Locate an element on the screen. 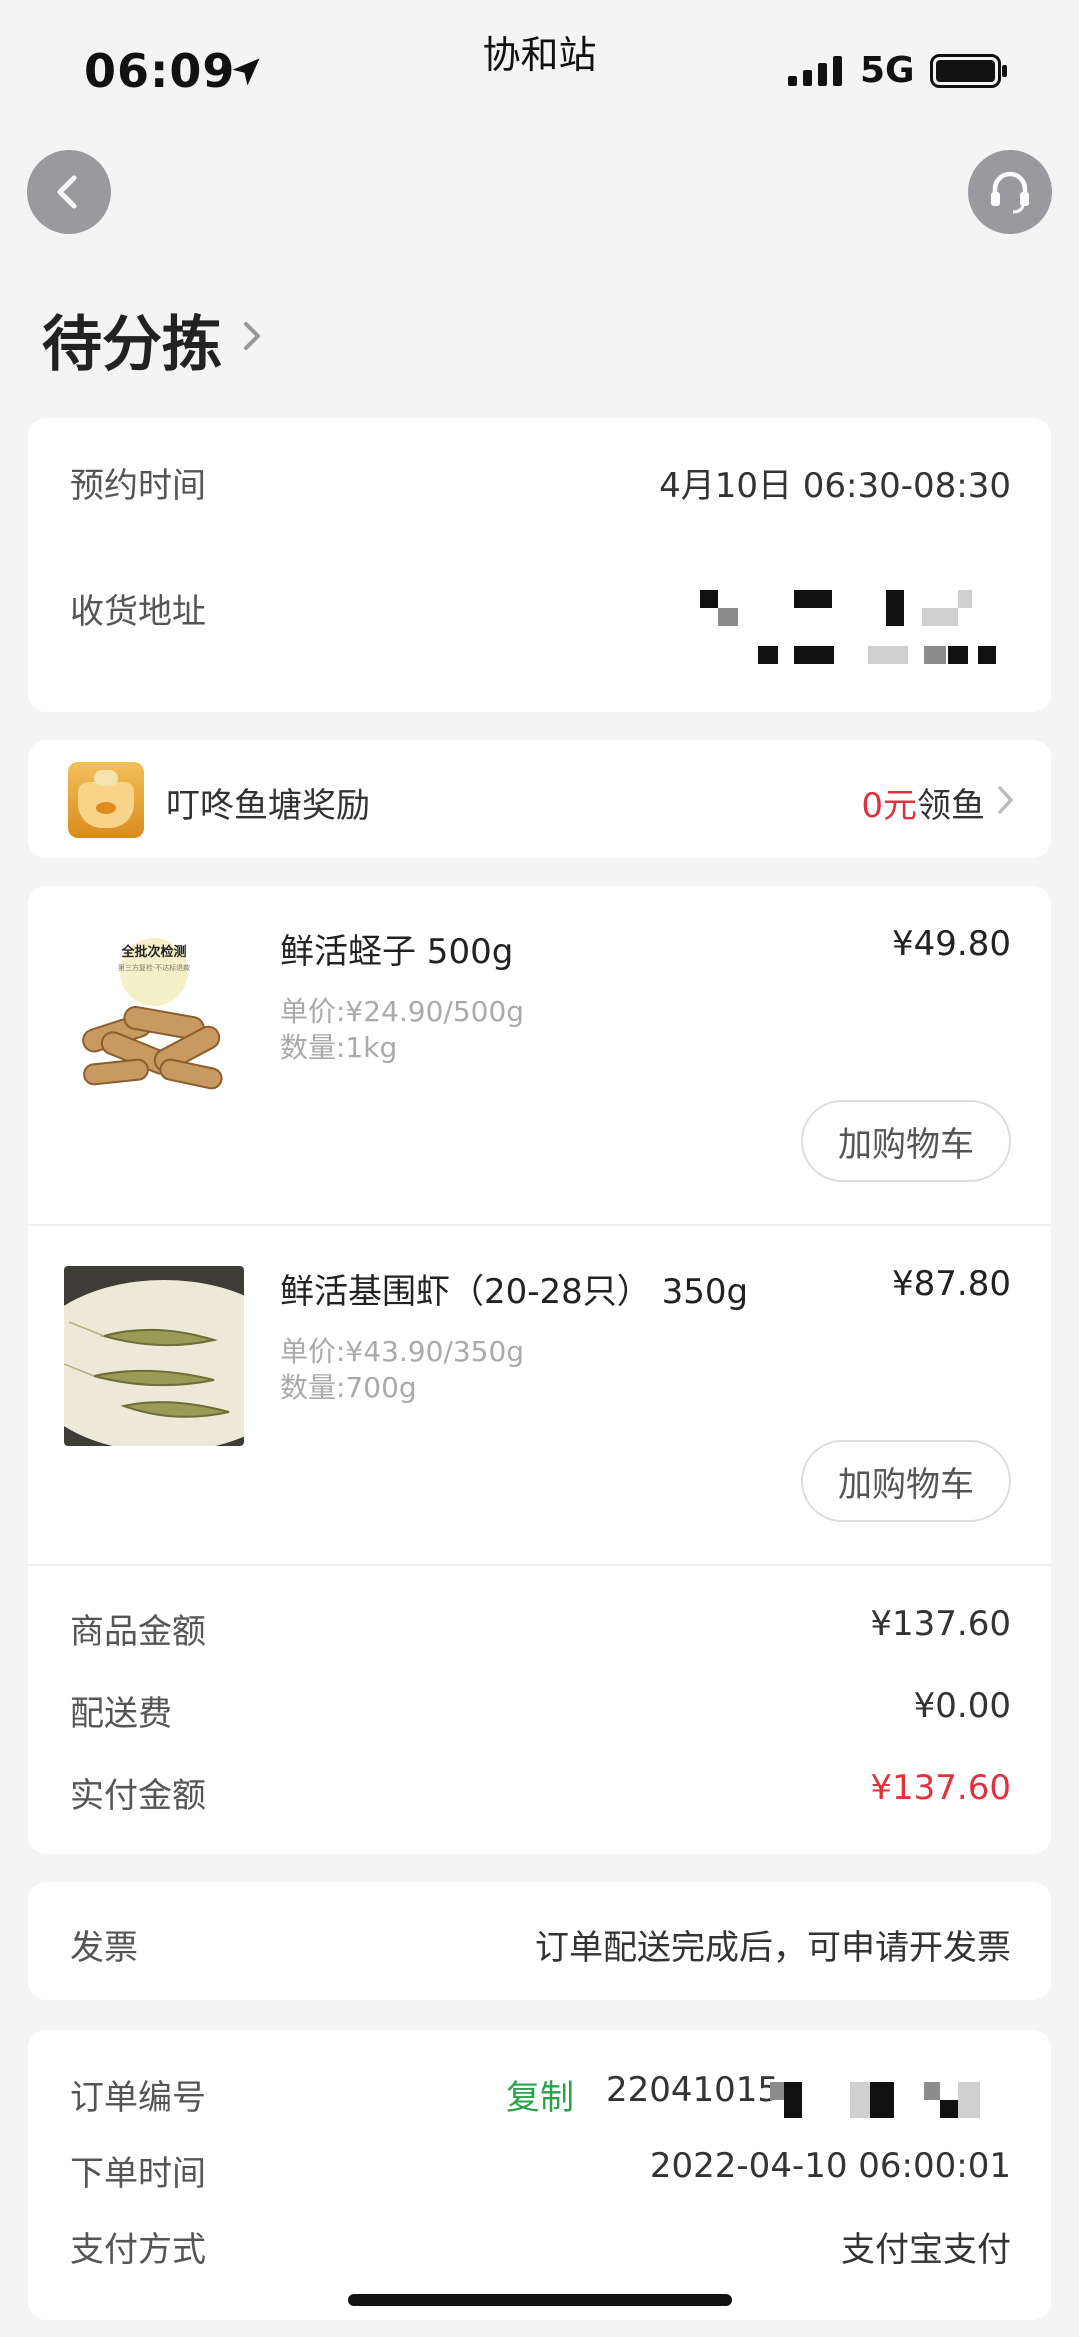  shipping-fee-label: 配送费 is located at coordinates (121, 1714).